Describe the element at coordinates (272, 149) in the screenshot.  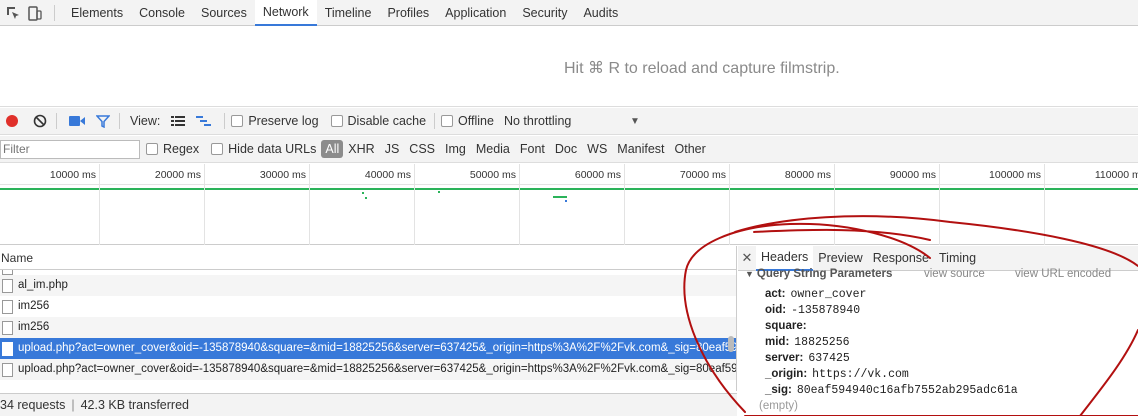
I see `hide-data-urls-label: Hide data URLs` at that location.